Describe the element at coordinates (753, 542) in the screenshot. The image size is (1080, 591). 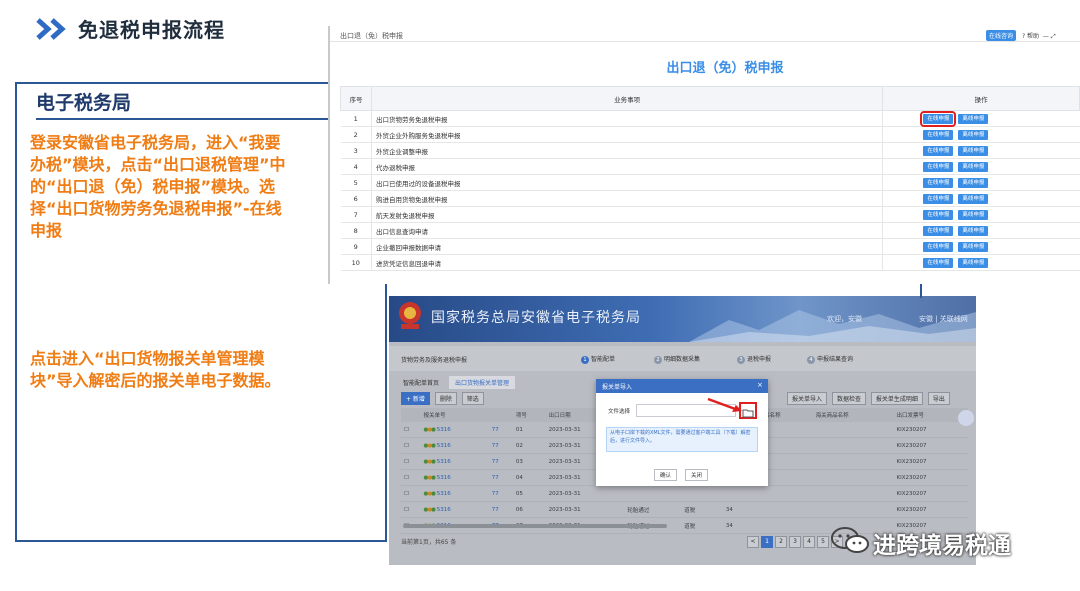
I see `page-button: <` at that location.